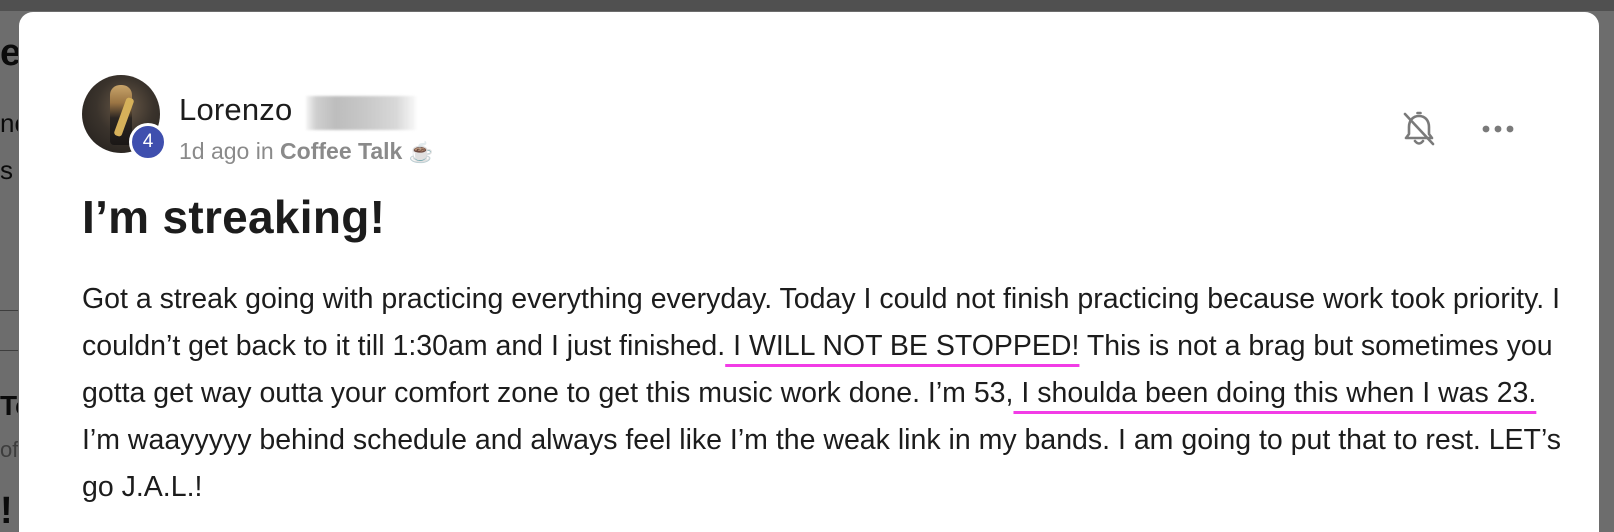 Image resolution: width=1614 pixels, height=532 pixels. Describe the element at coordinates (807, 5) in the screenshot. I see `top-bar-edge` at that location.